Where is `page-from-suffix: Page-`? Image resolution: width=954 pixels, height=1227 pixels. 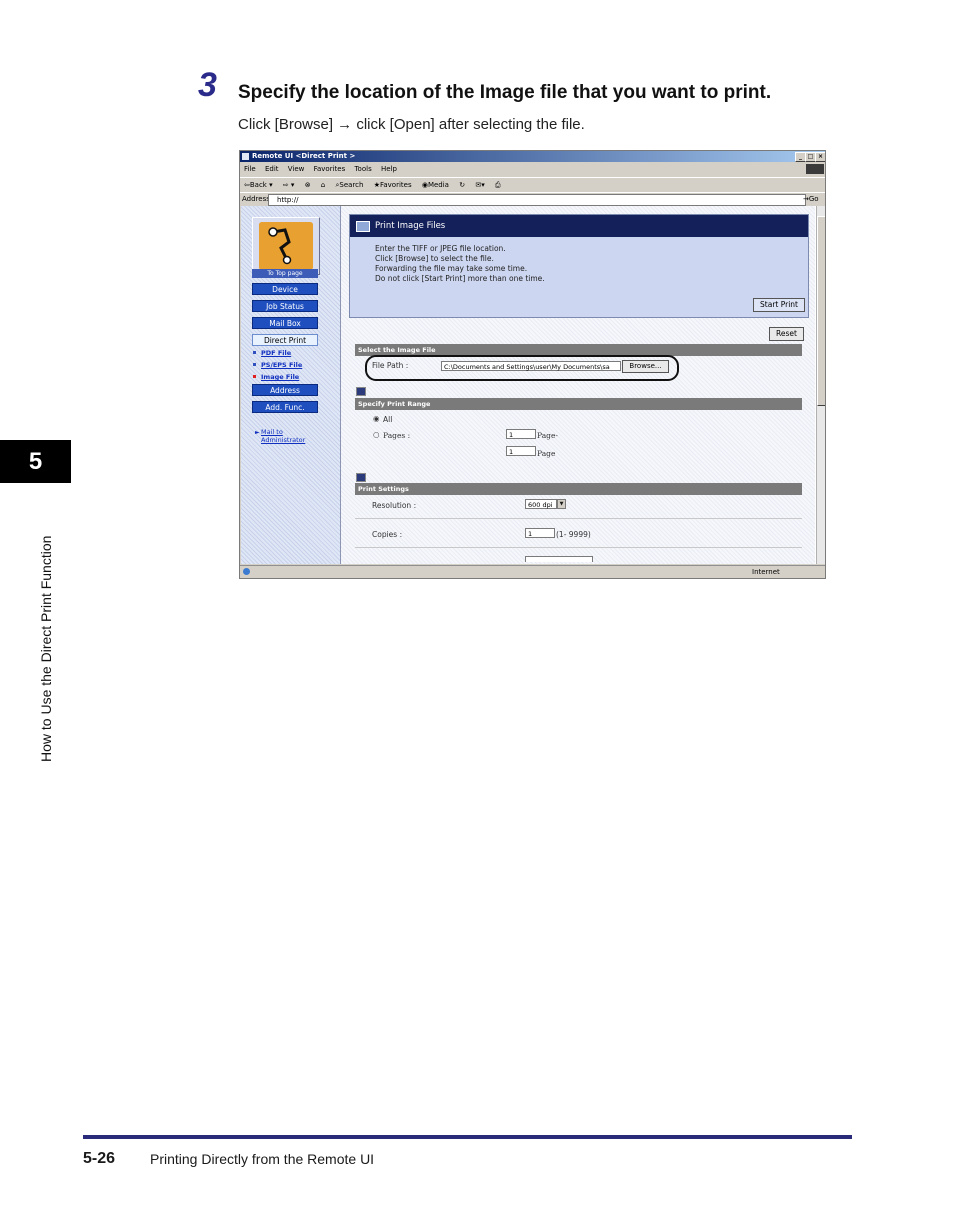 page-from-suffix: Page- is located at coordinates (547, 435).